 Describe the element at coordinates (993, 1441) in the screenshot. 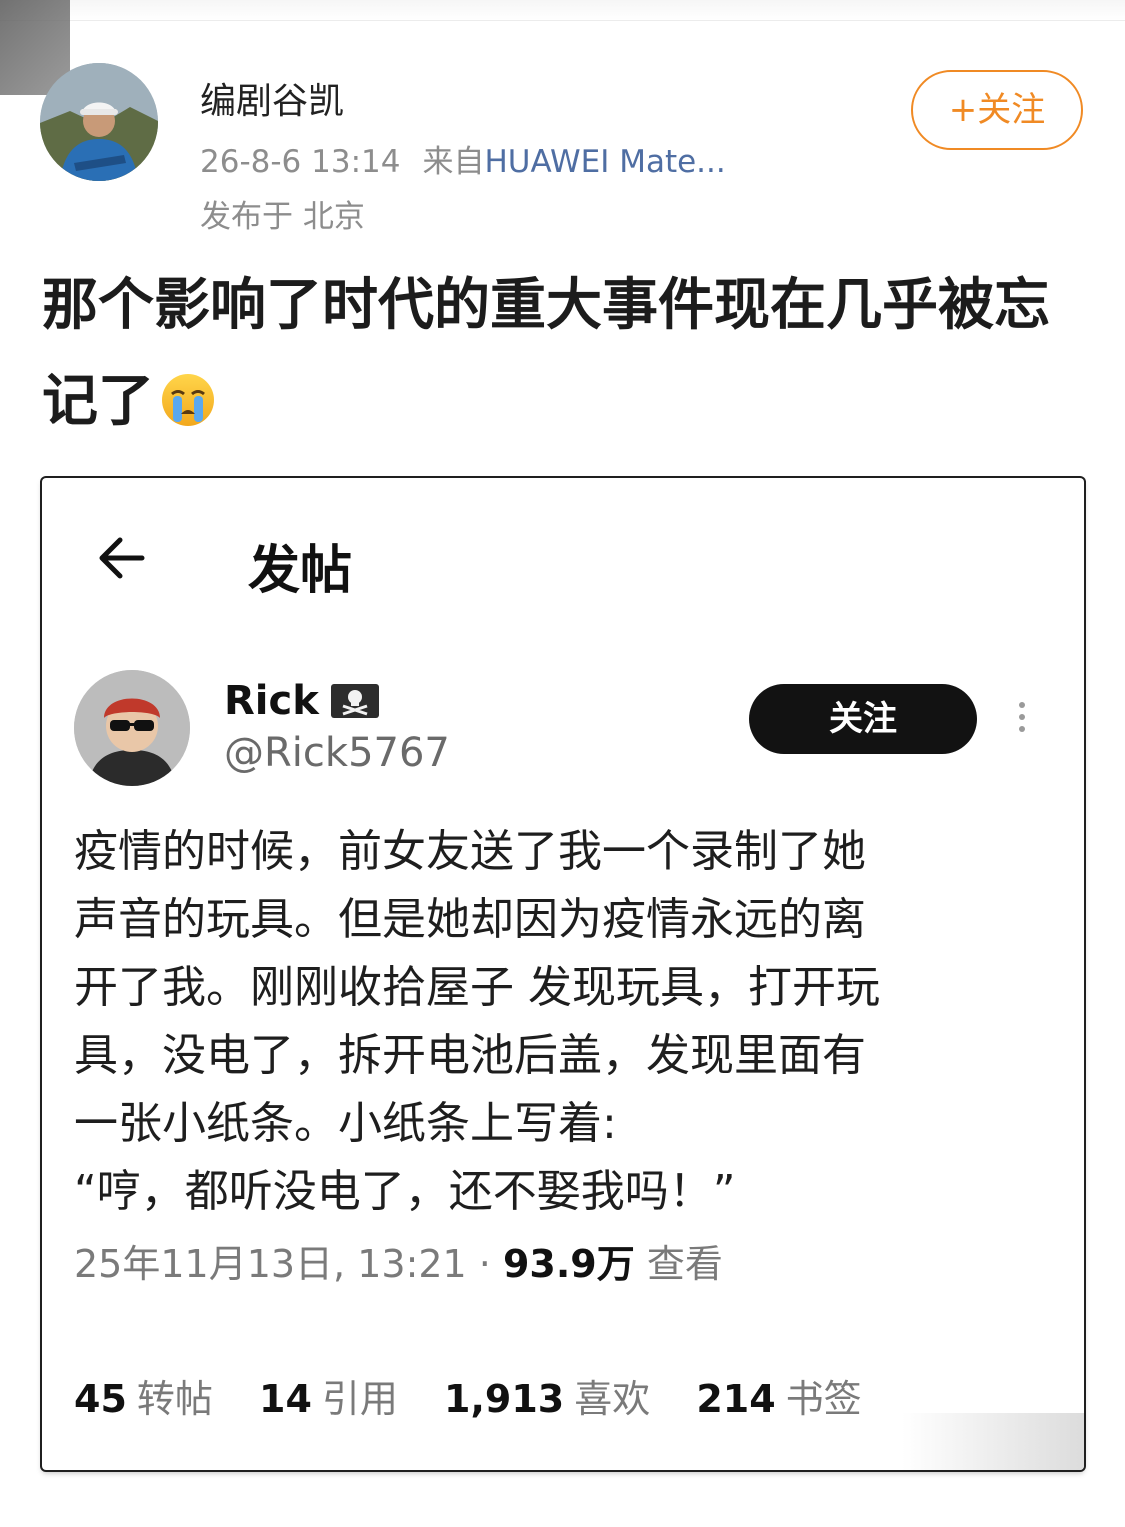

I see `screenshot-edge-shadow` at that location.